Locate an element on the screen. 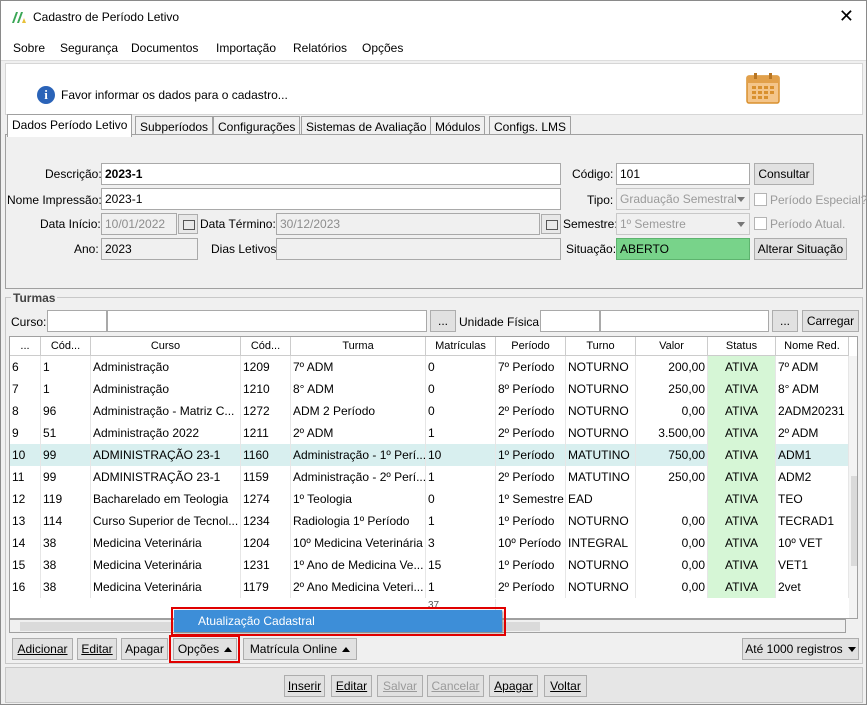 The image size is (867, 705). curso-name-input is located at coordinates (267, 321).